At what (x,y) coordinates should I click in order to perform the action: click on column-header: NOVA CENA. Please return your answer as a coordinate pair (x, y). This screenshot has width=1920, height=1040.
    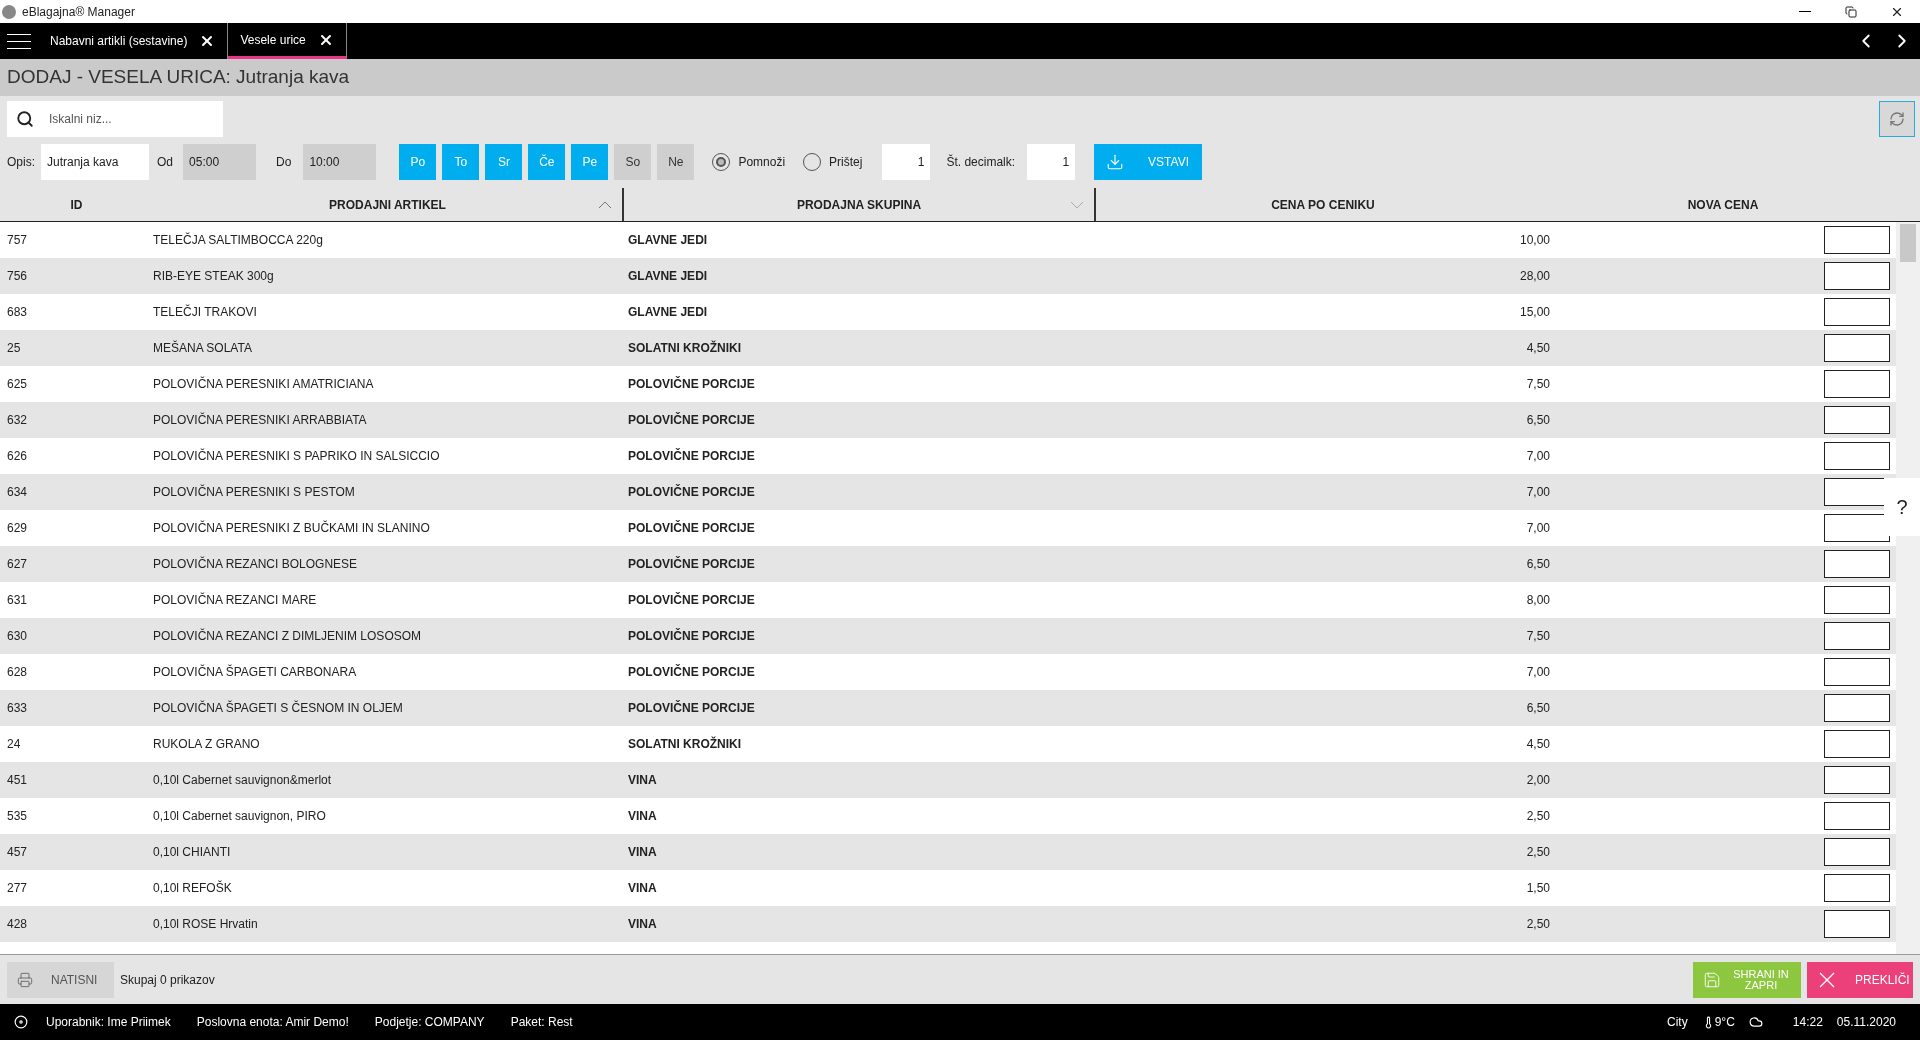
    Looking at the image, I should click on (1723, 204).